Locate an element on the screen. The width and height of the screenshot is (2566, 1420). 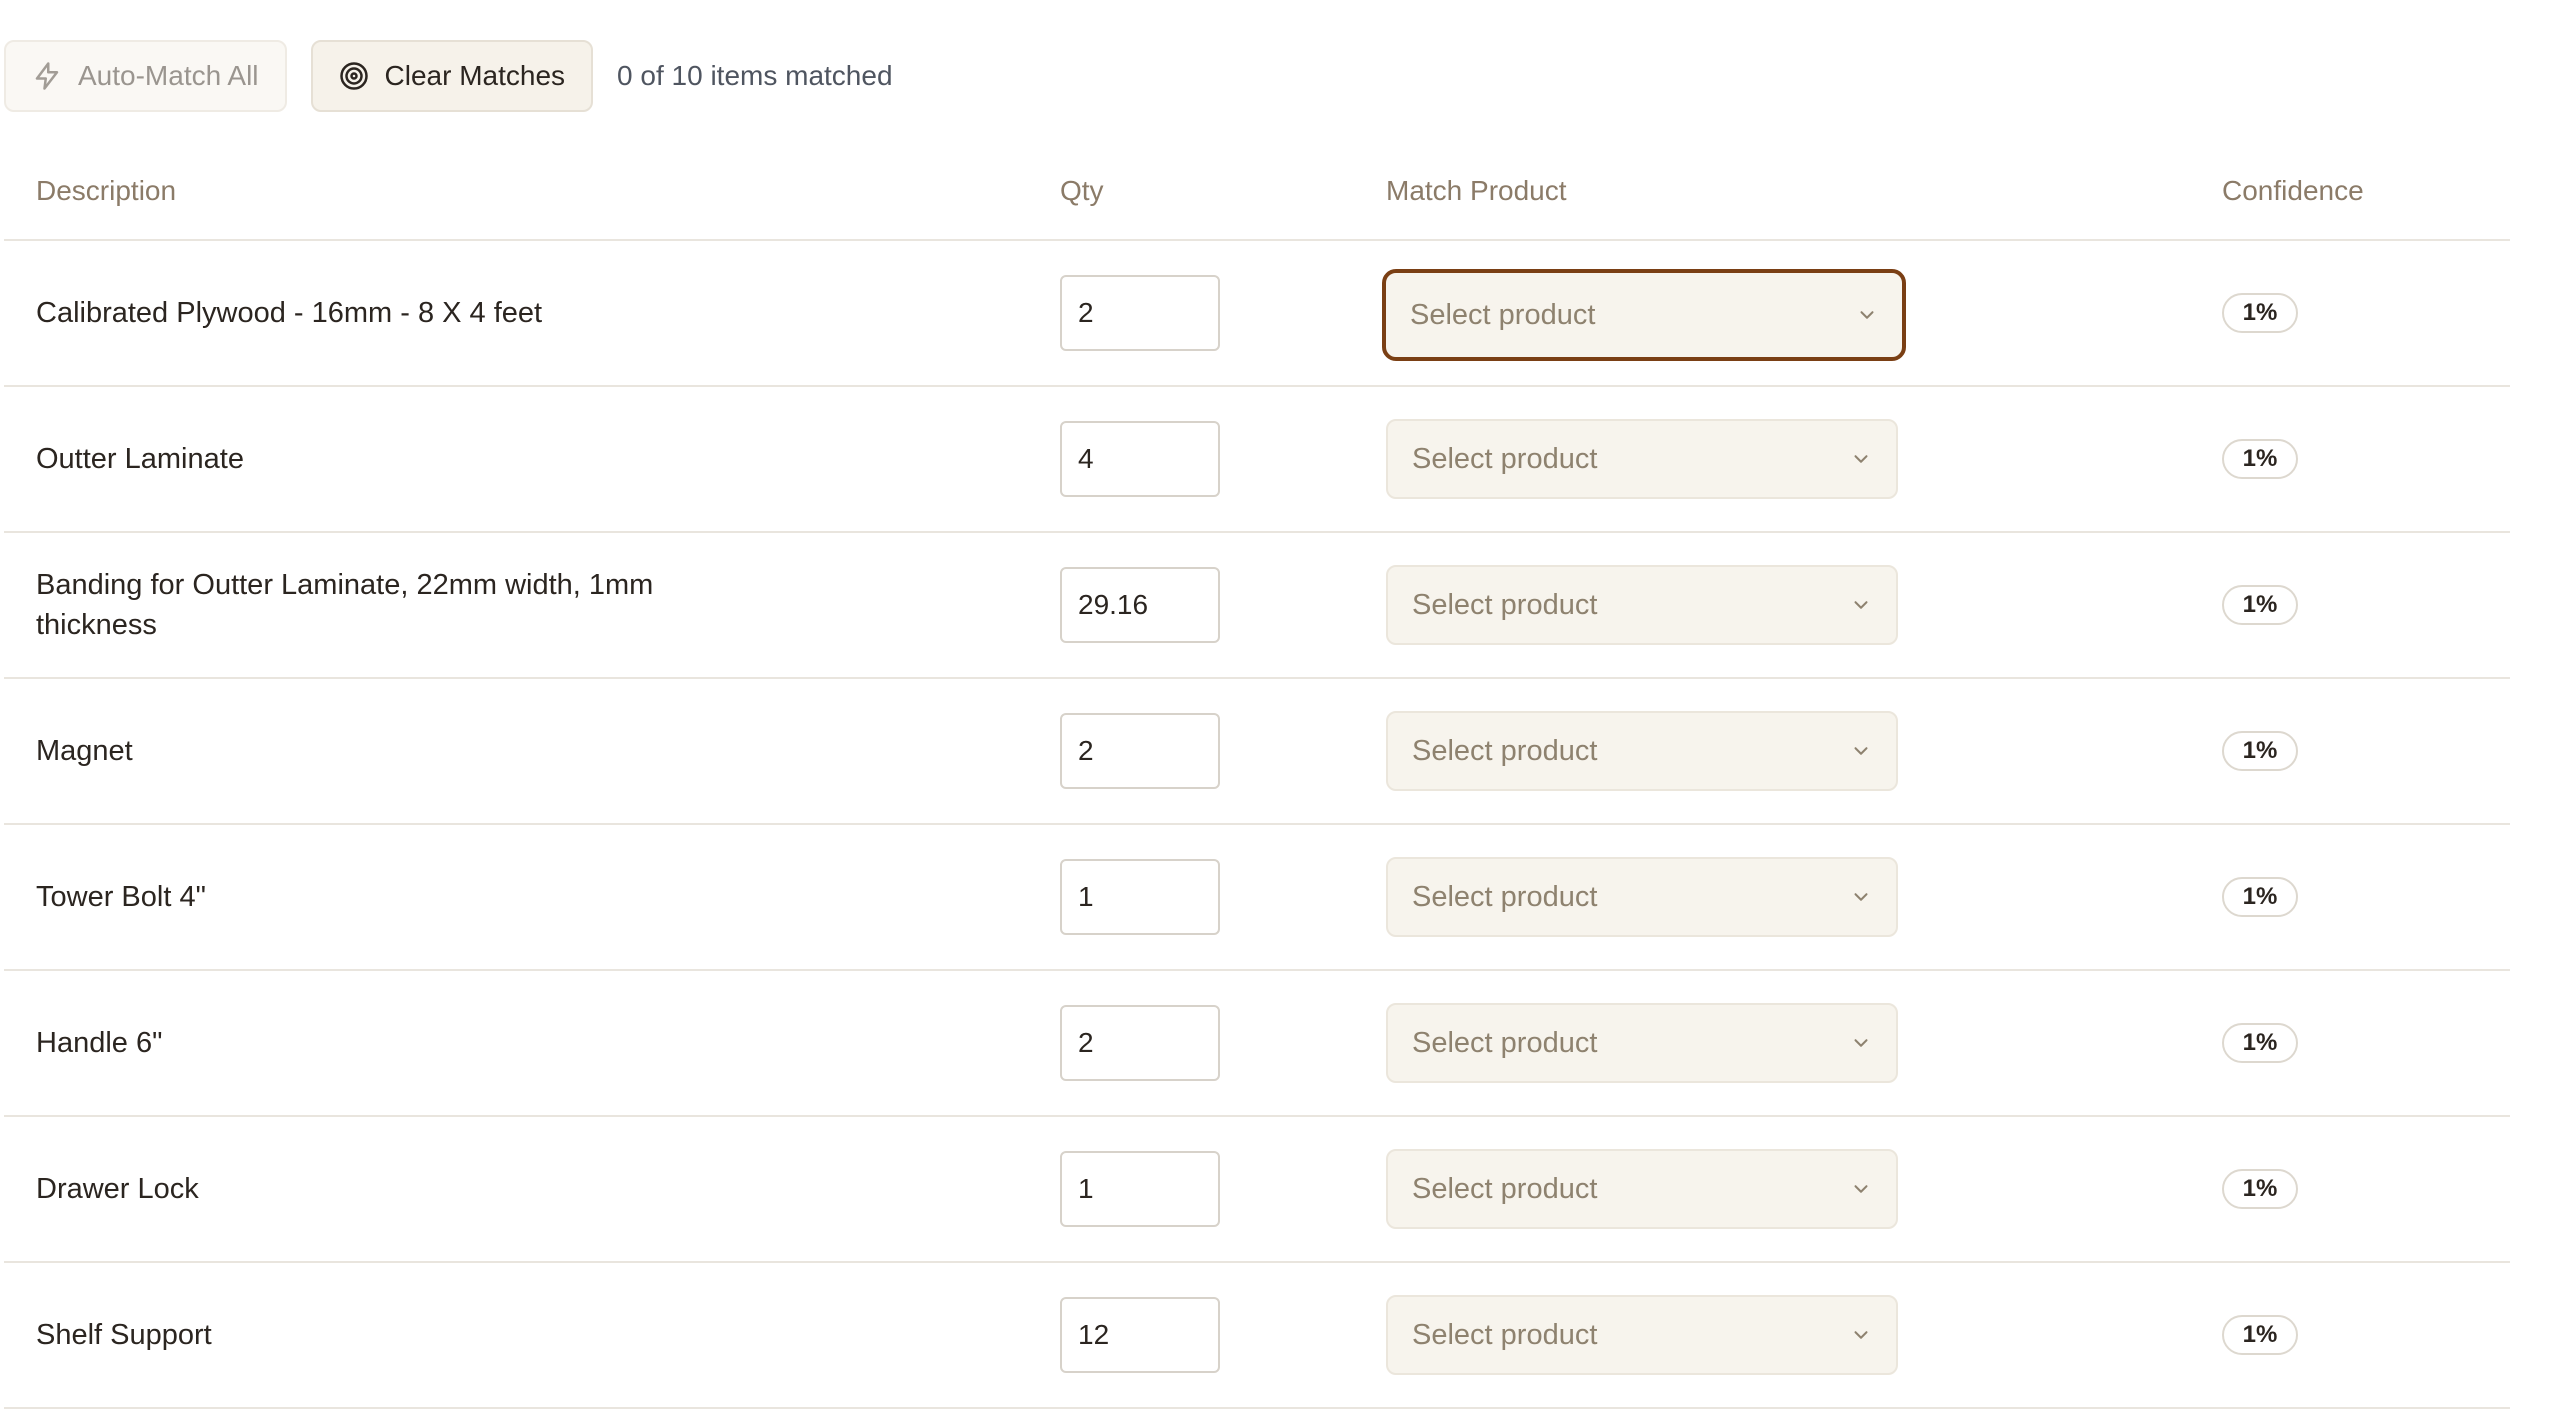
auto-match-all-button: Auto-Match All is located at coordinates (145, 76).